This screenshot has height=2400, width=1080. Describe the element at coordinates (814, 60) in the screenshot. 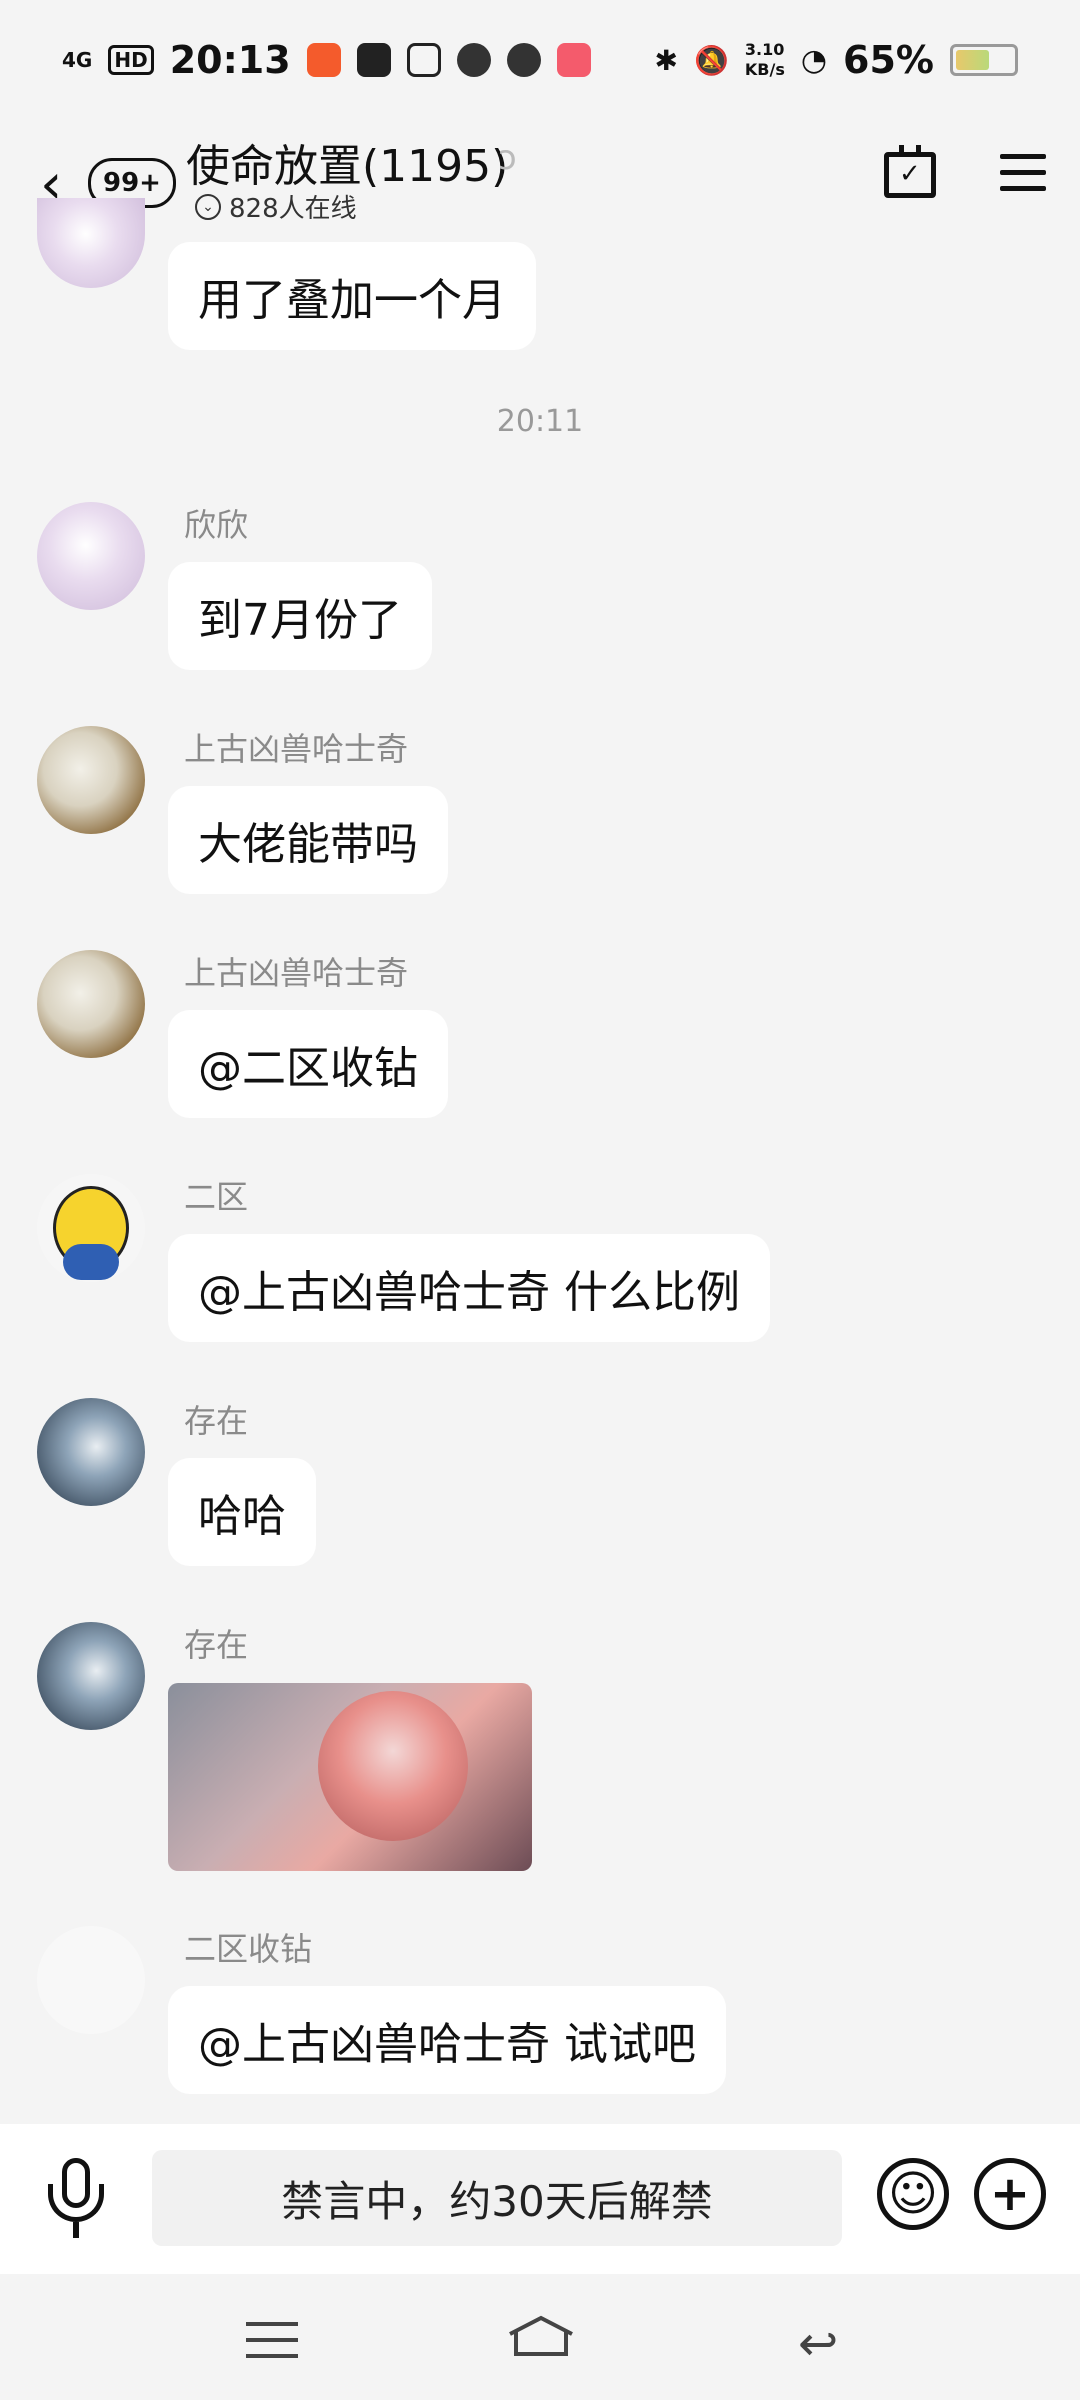

I see `wifi-icon: ◔` at that location.